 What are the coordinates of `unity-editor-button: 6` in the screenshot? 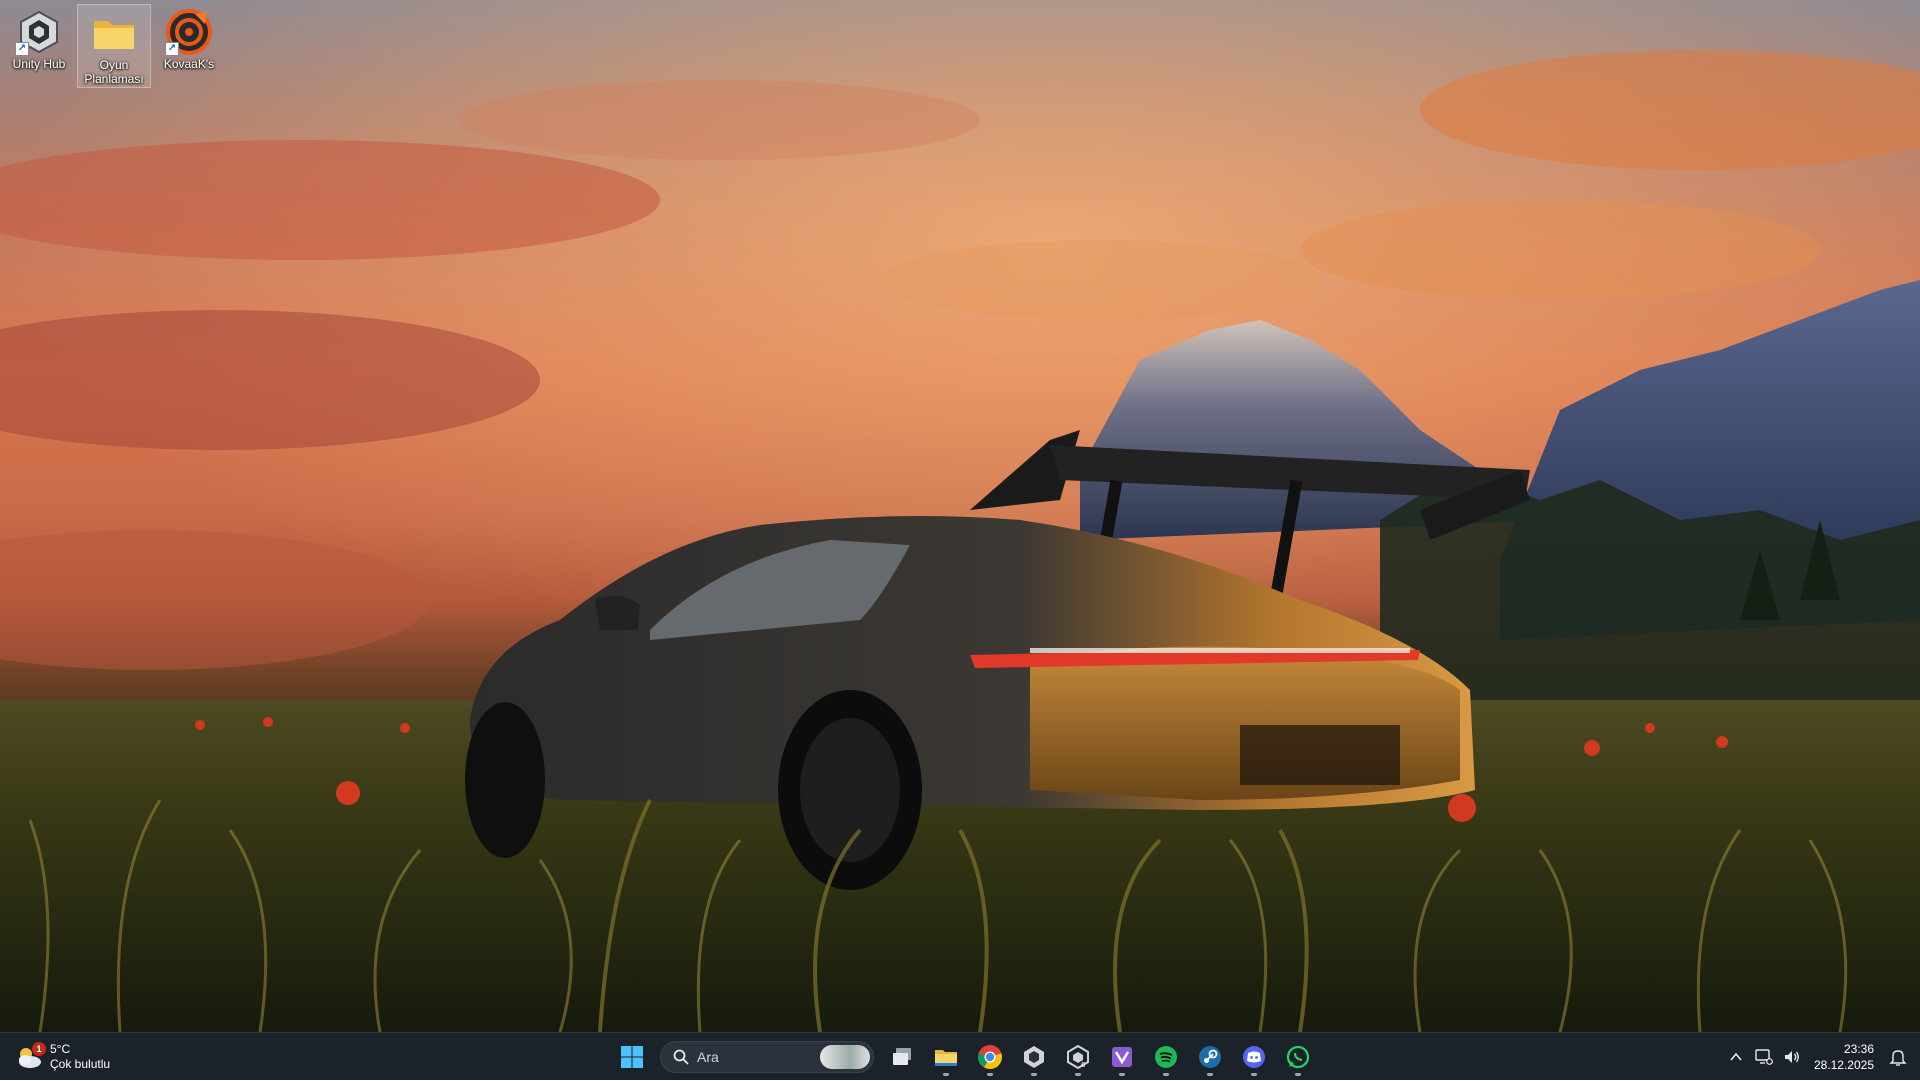 It's located at (1078, 1057).